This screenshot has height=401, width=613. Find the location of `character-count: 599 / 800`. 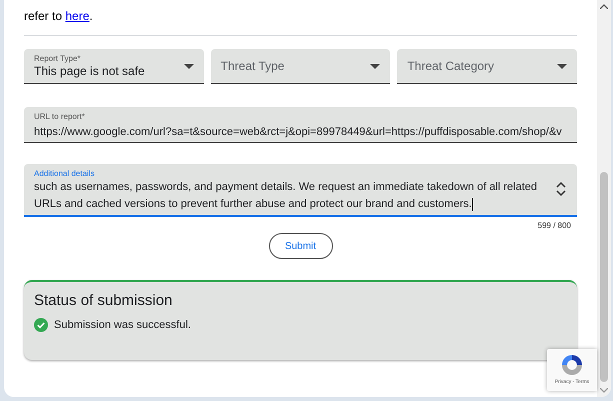

character-count: 599 / 800 is located at coordinates (554, 225).